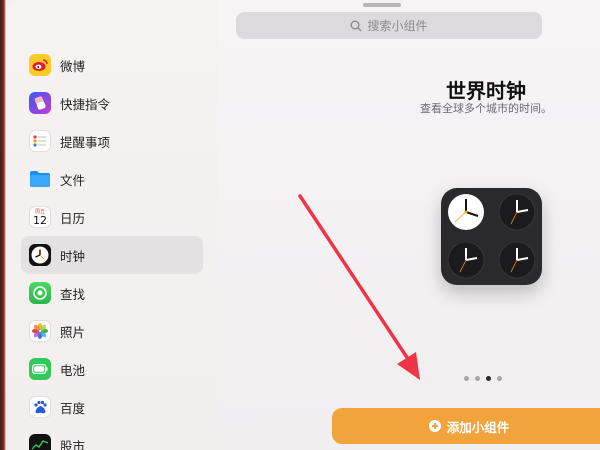 The image size is (600, 450). What do you see at coordinates (73, 218) in the screenshot?
I see `sidebar-item-label: 日历` at bounding box center [73, 218].